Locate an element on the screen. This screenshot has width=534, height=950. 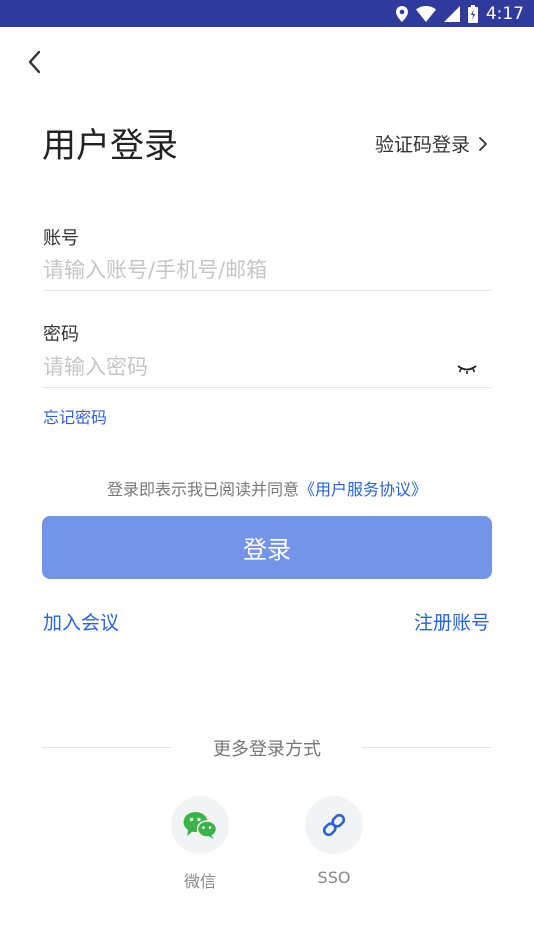
eye-closed-icon is located at coordinates (467, 369).